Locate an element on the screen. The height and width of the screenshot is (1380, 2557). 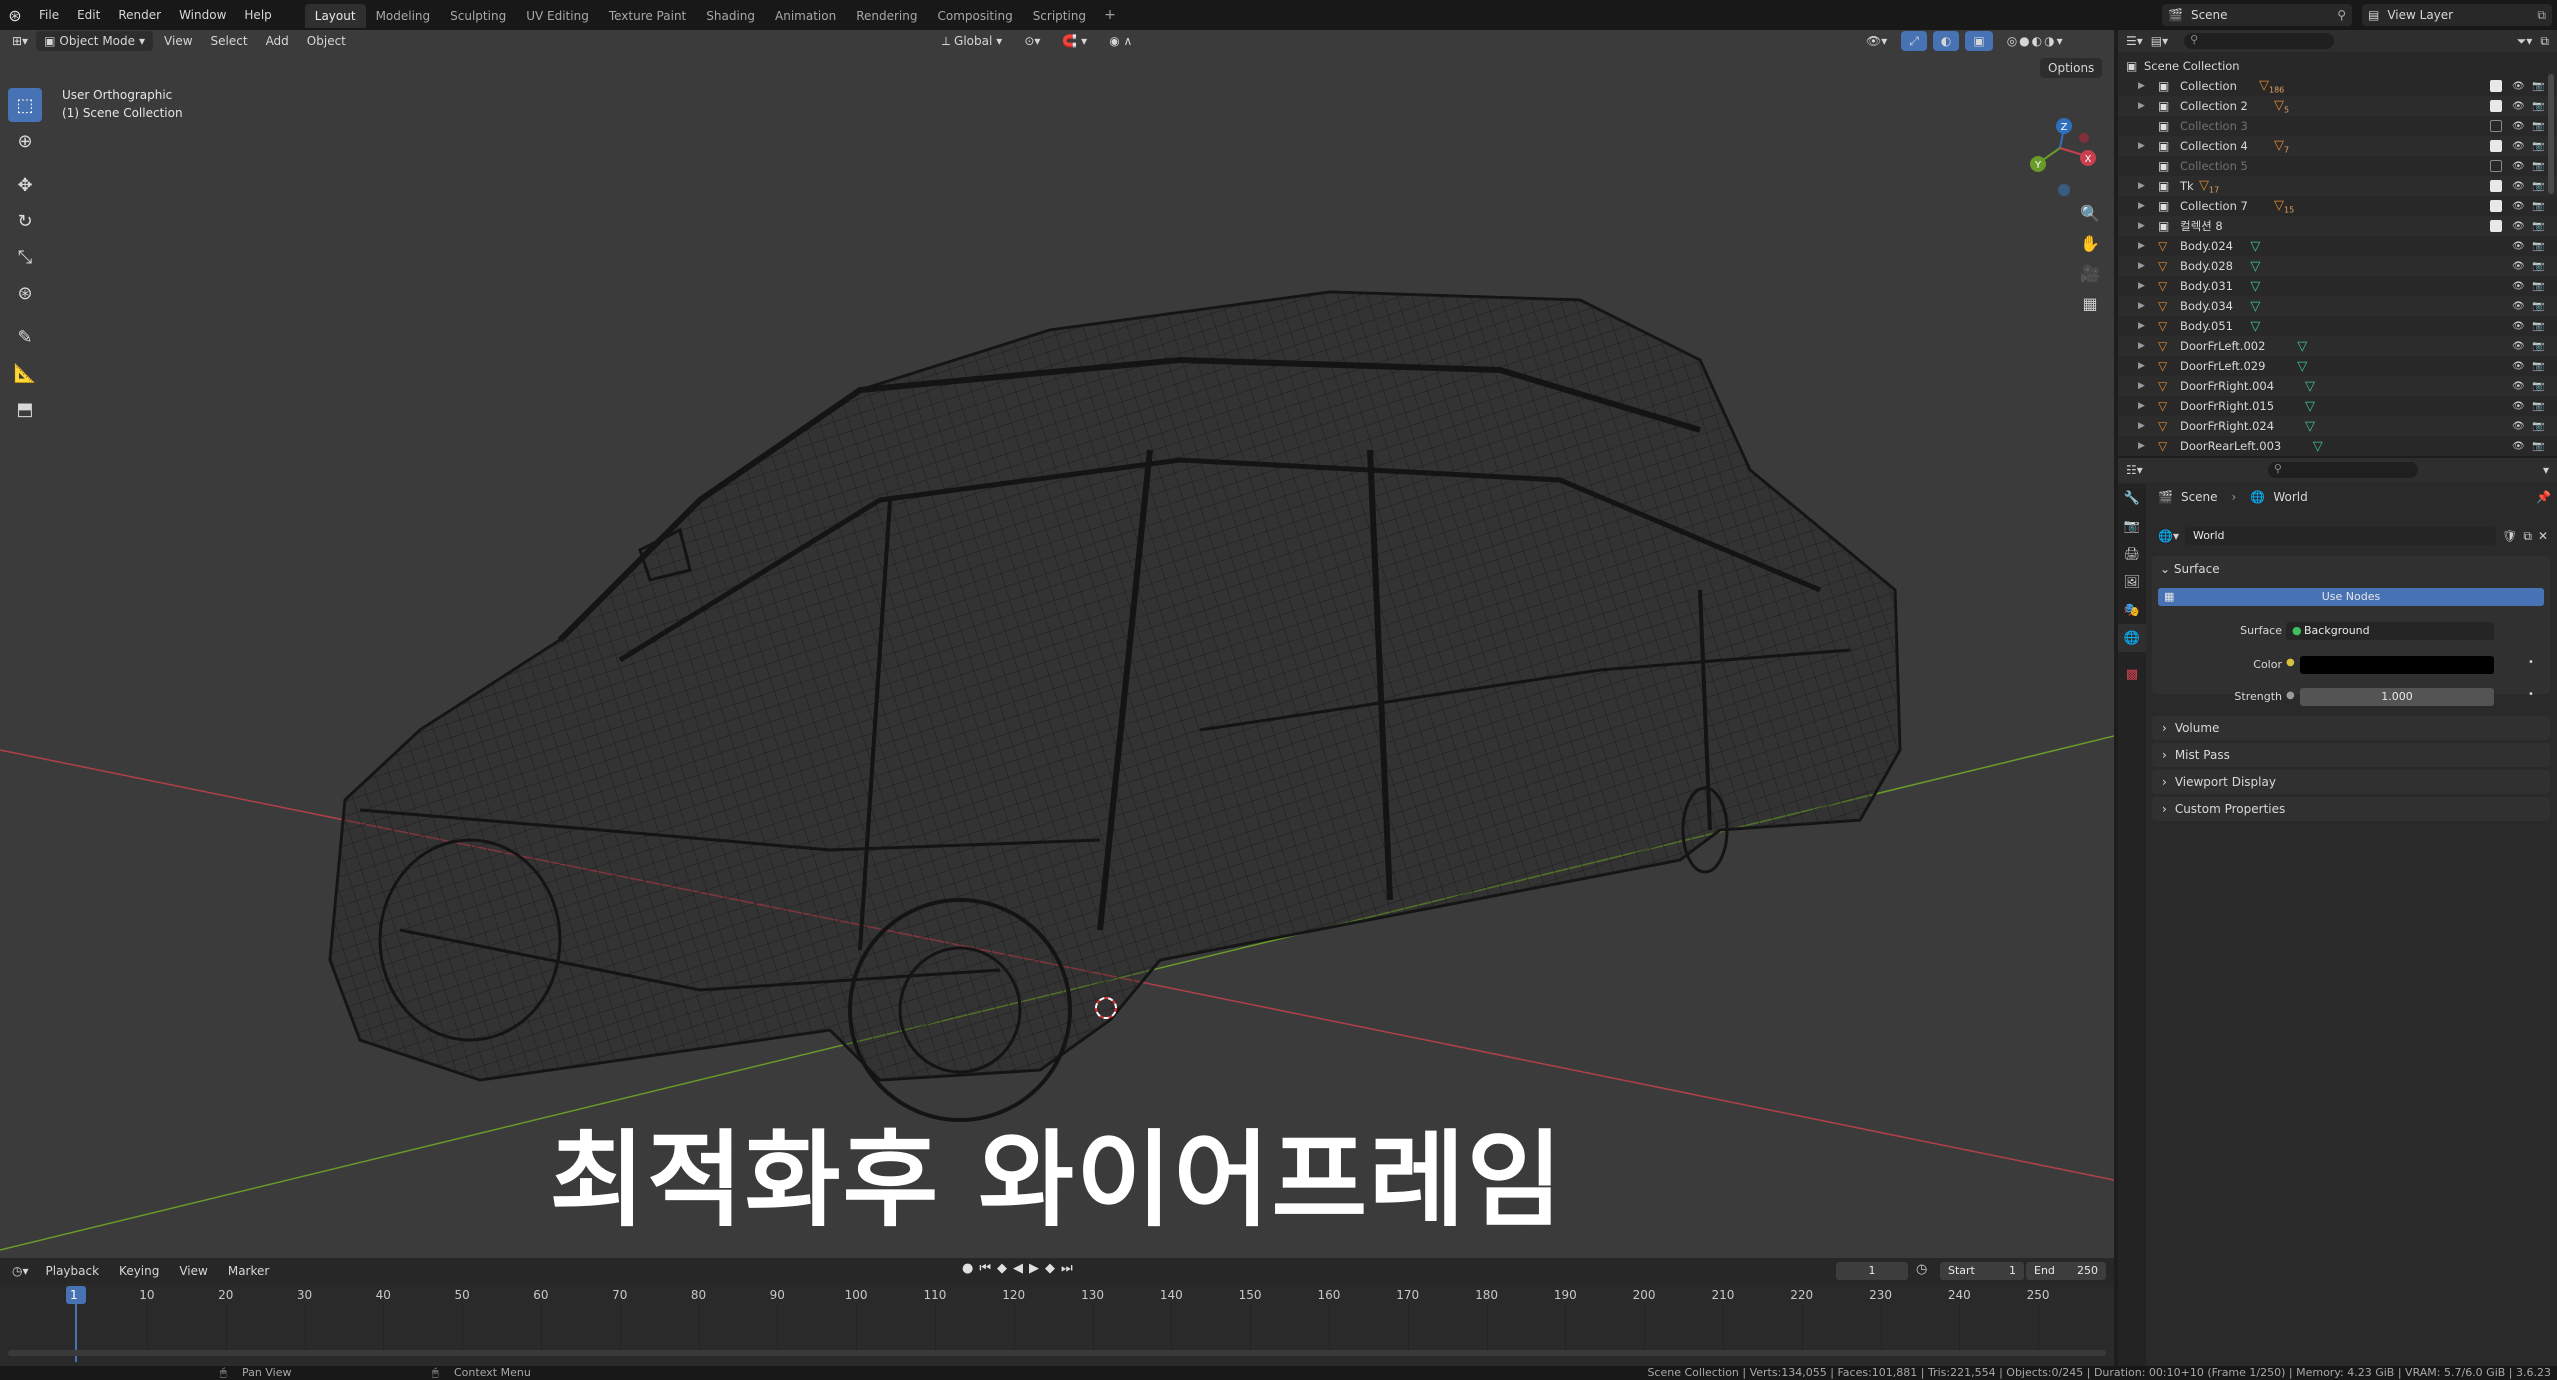
world-color-swatch is located at coordinates (2397, 665).